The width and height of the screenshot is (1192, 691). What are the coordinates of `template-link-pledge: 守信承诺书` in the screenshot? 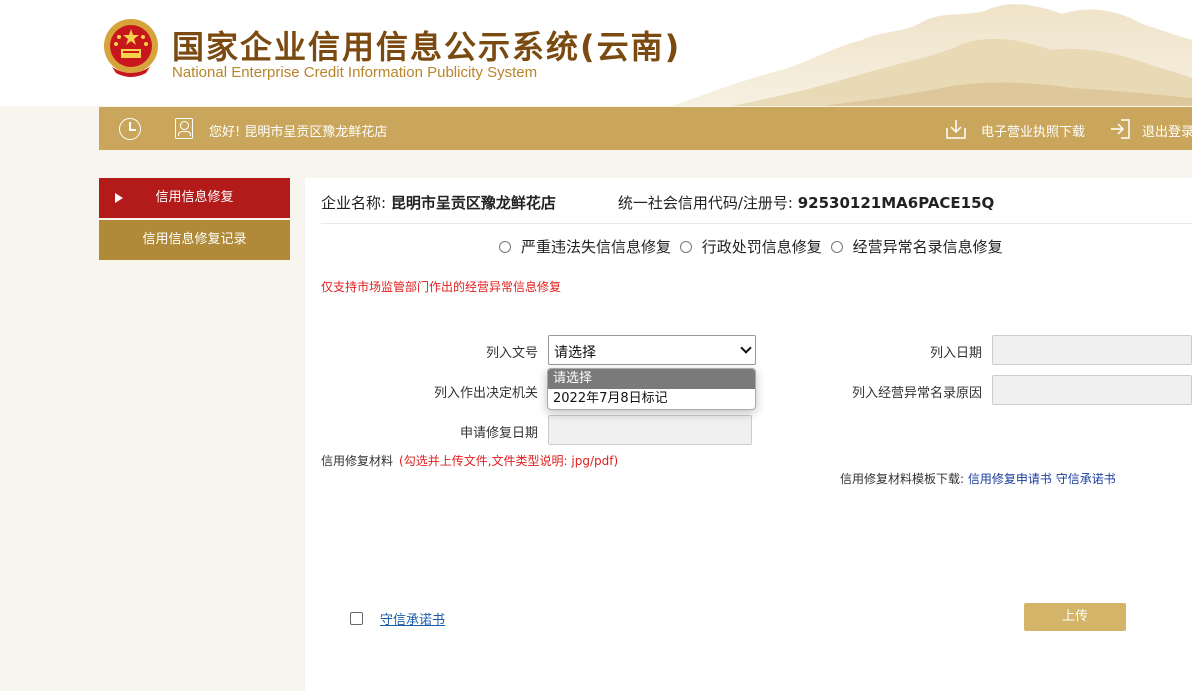 It's located at (1086, 479).